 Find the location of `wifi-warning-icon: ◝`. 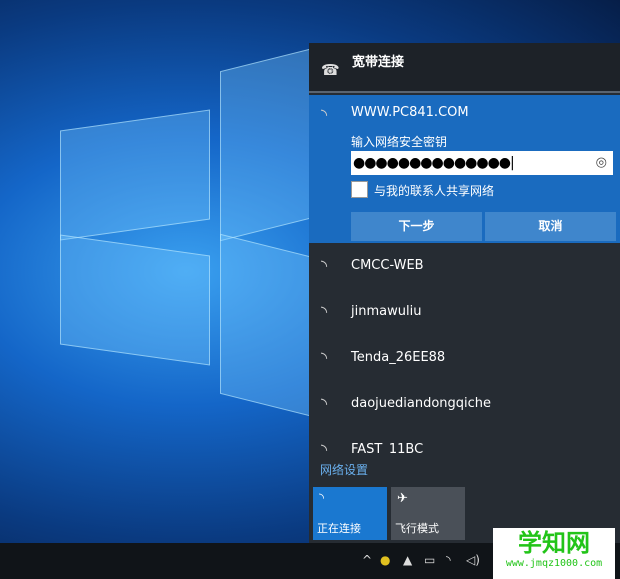

wifi-warning-icon: ◝ is located at coordinates (324, 265).